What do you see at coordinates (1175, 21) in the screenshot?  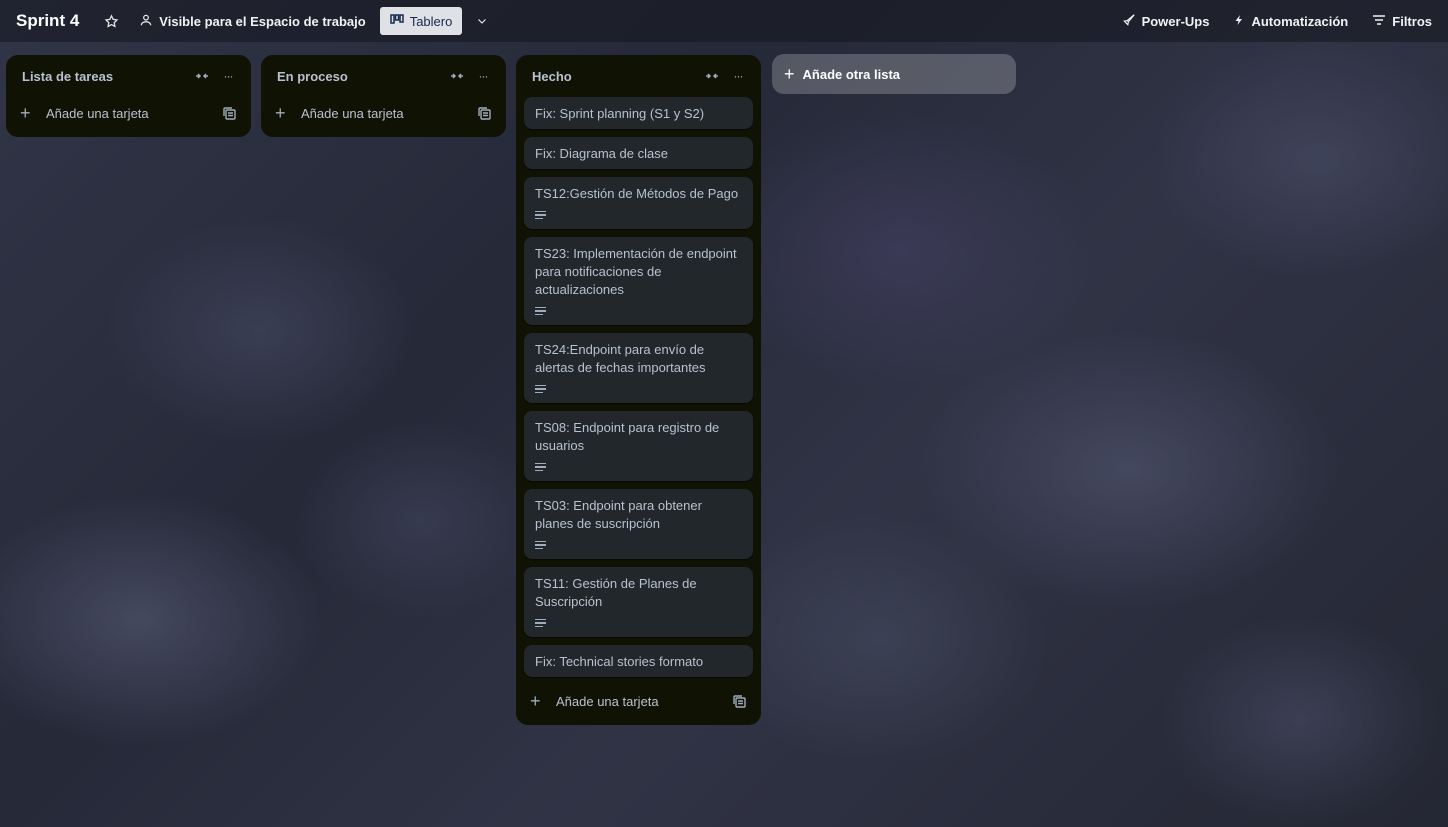 I see `powerups-label: Power-Ups` at bounding box center [1175, 21].